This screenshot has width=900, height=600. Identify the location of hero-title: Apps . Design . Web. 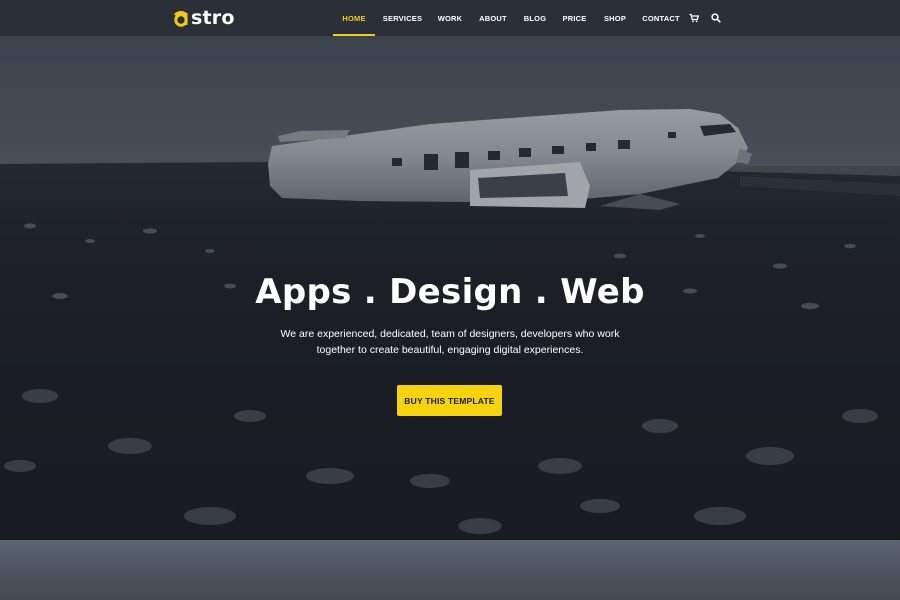
(450, 292).